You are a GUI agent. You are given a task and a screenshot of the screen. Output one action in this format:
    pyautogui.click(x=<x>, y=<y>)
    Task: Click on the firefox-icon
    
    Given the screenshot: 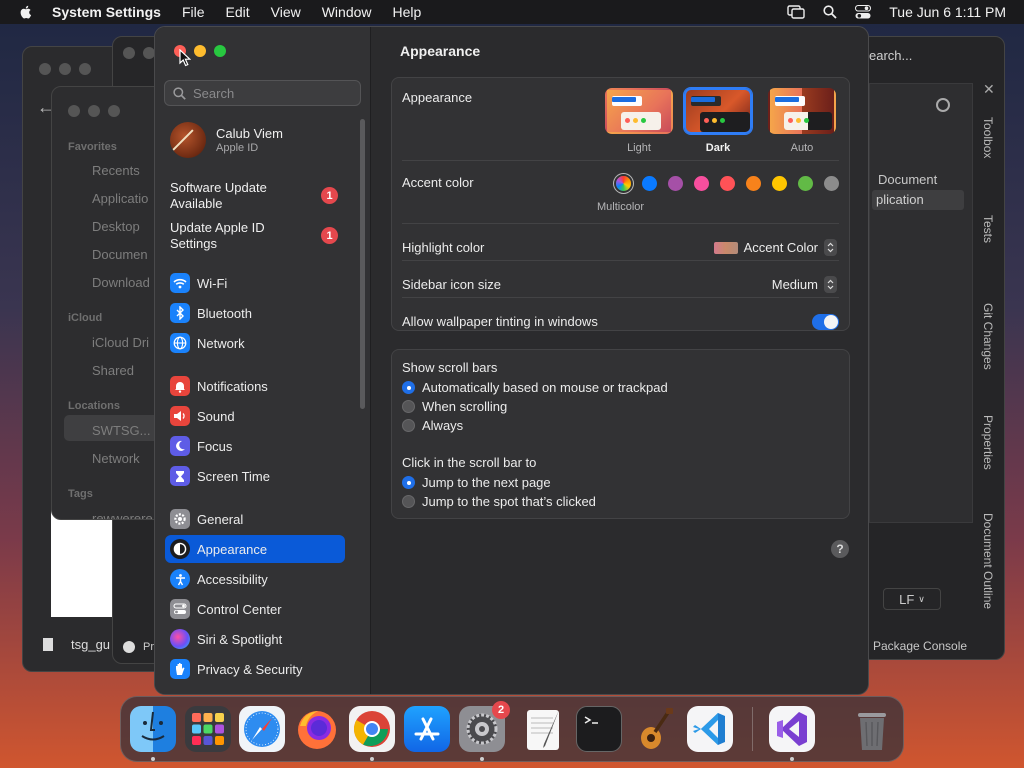 What is the action you would take?
    pyautogui.click(x=317, y=729)
    